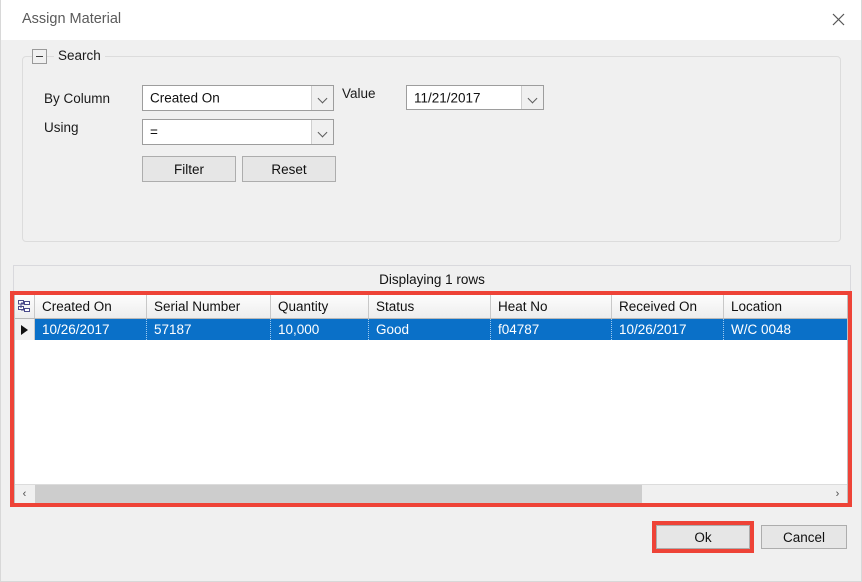 This screenshot has height=582, width=862. Describe the element at coordinates (209, 329) in the screenshot. I see `cell-serial-number: 57187` at that location.